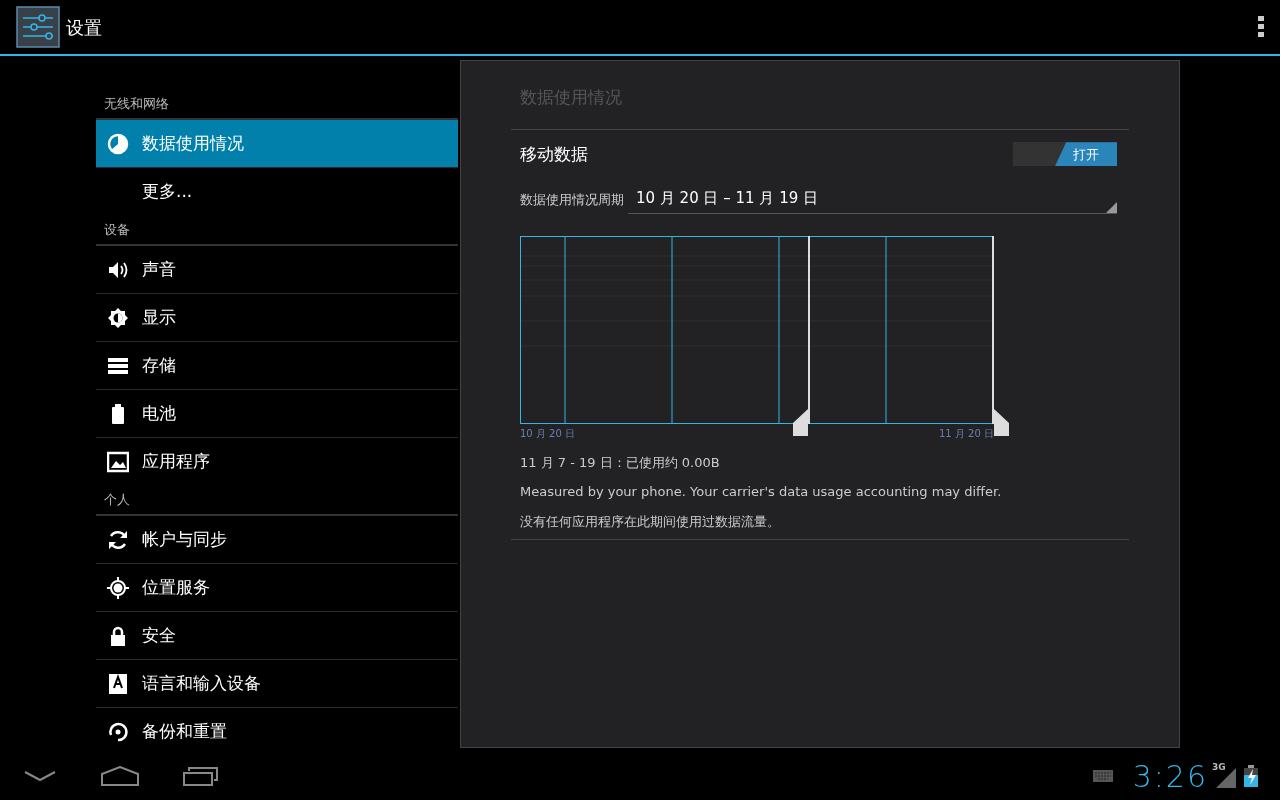 The width and height of the screenshot is (1280, 800). What do you see at coordinates (40, 776) in the screenshot?
I see `back-icon` at bounding box center [40, 776].